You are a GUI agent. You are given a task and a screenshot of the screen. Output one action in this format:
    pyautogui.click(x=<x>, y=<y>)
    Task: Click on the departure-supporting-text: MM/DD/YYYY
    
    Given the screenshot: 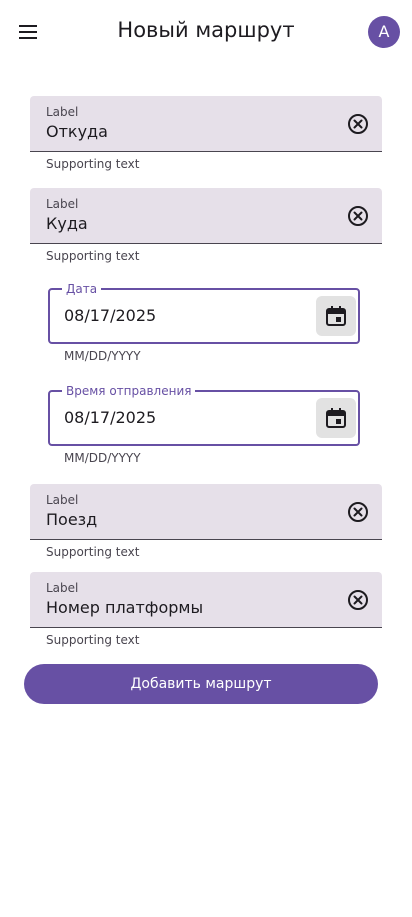 What is the action you would take?
    pyautogui.click(x=102, y=458)
    